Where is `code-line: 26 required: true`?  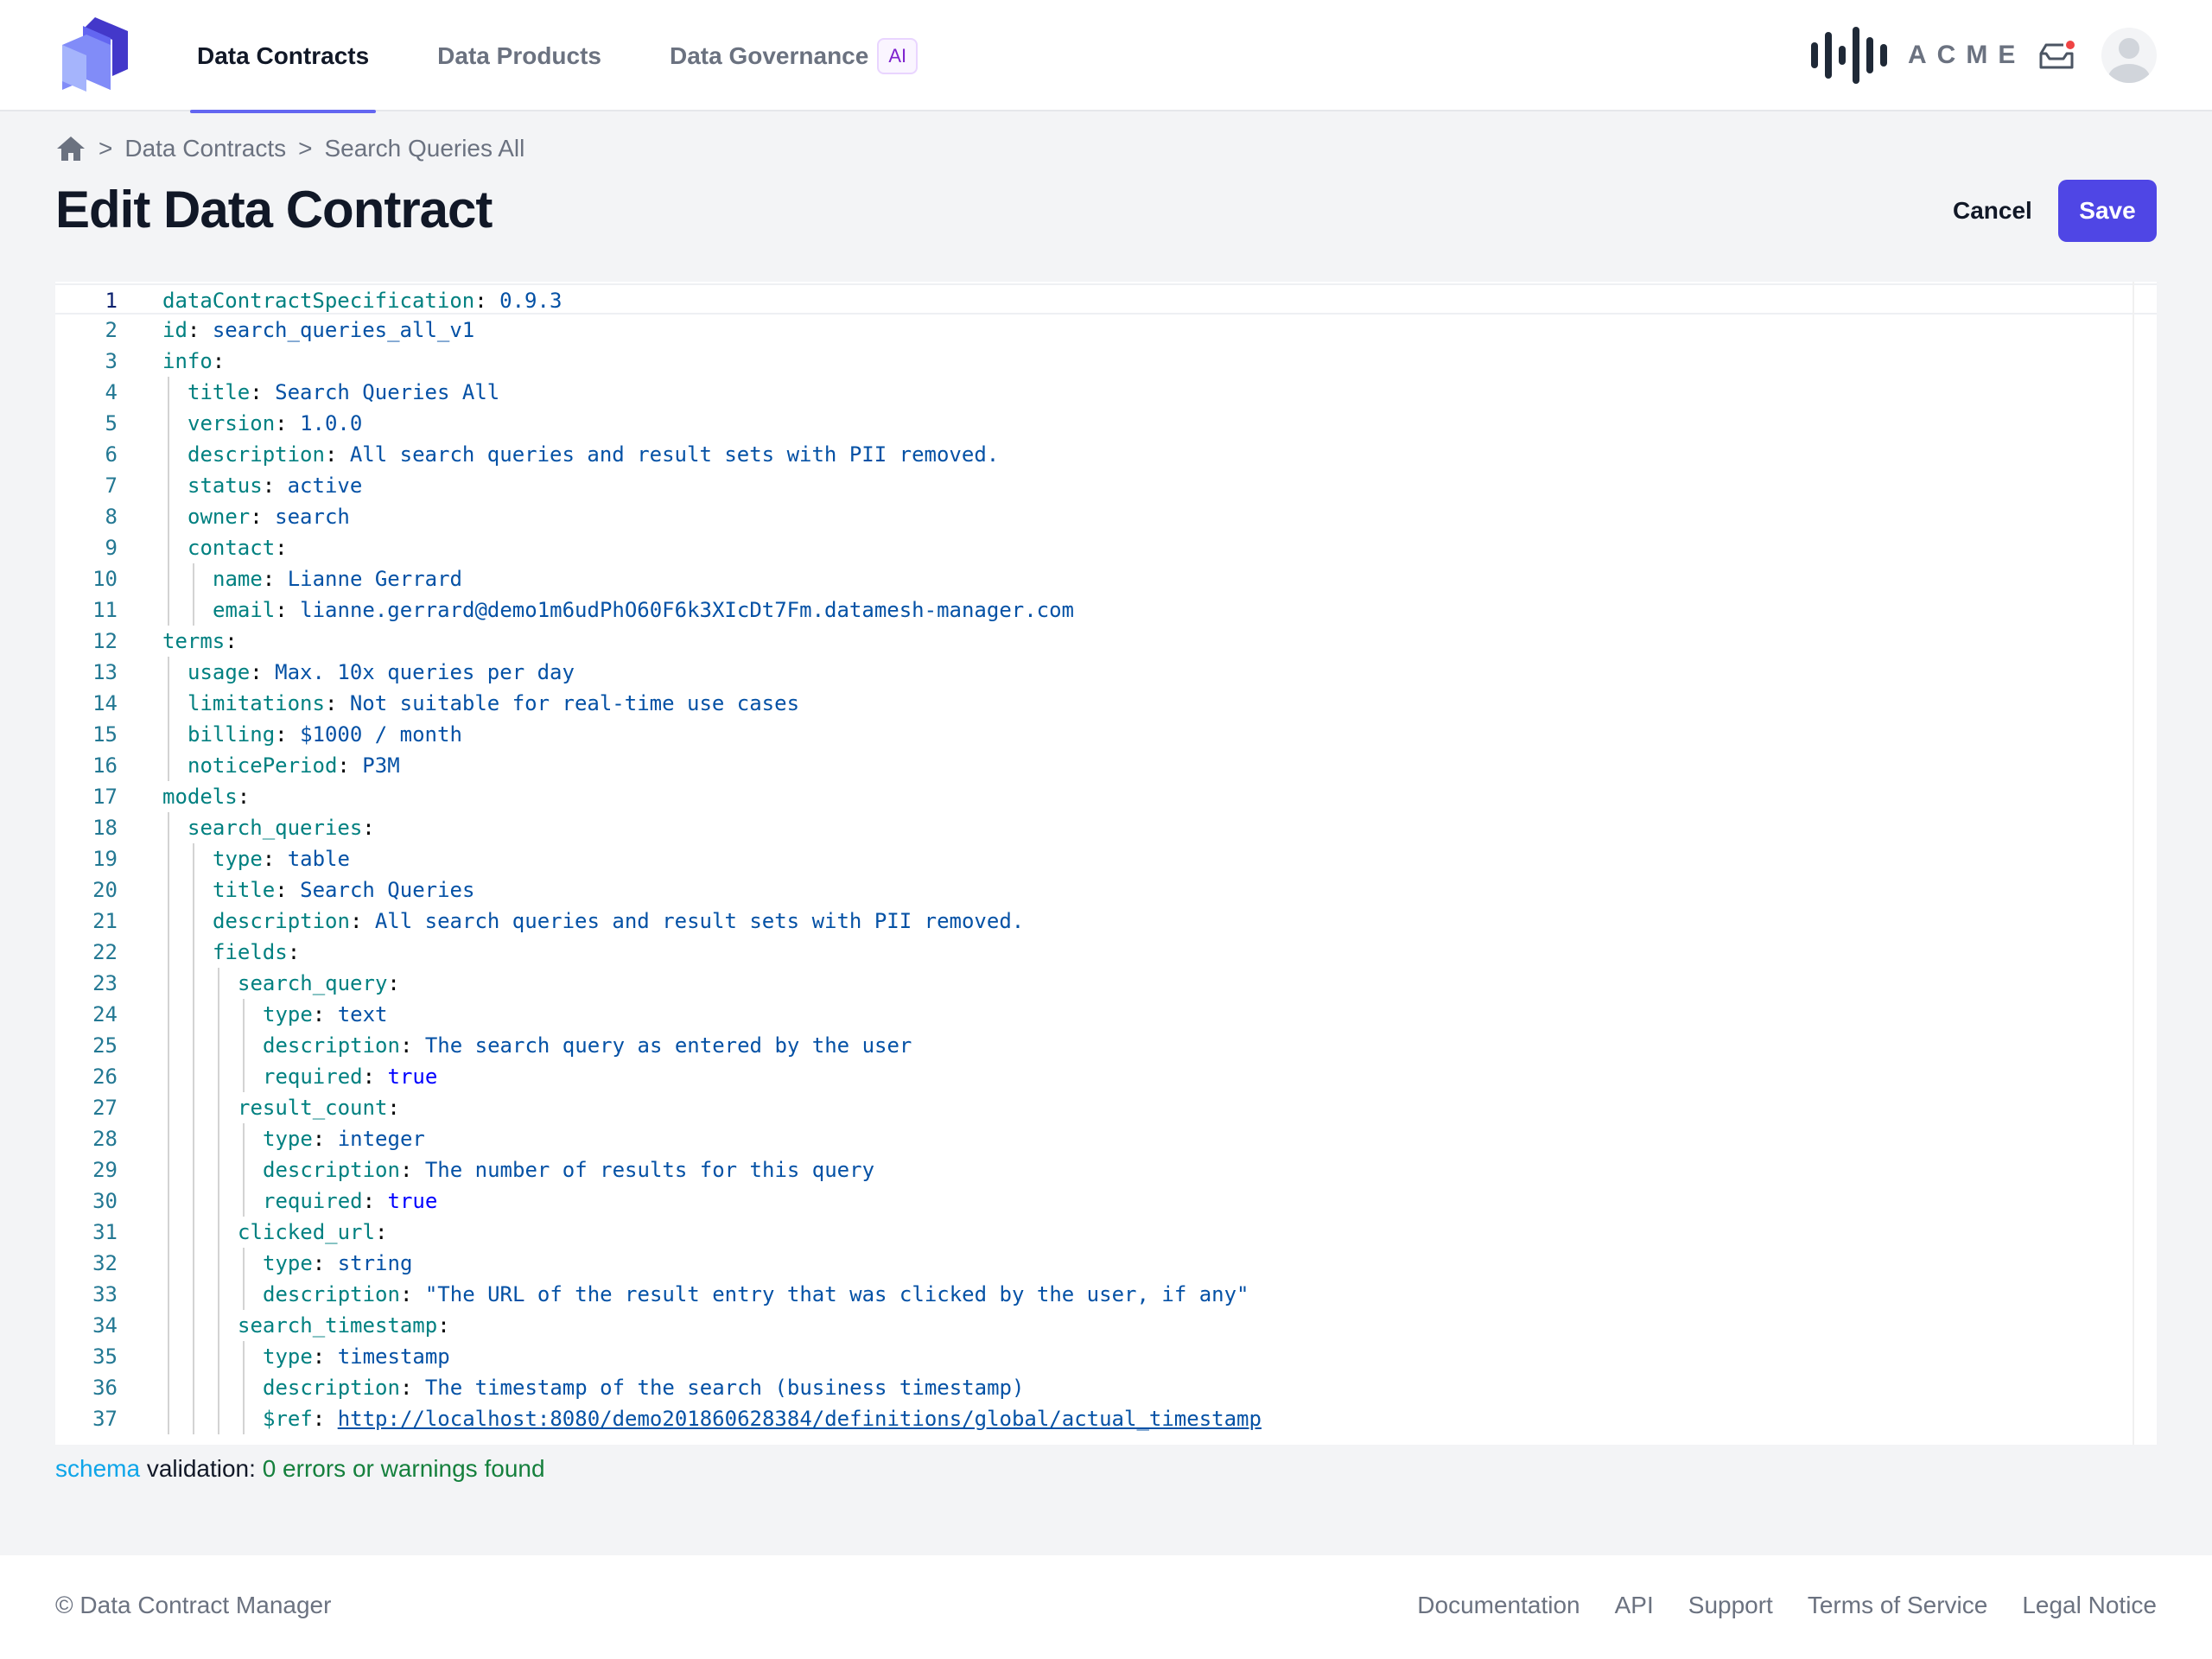 code-line: 26 required: true is located at coordinates (1106, 1076).